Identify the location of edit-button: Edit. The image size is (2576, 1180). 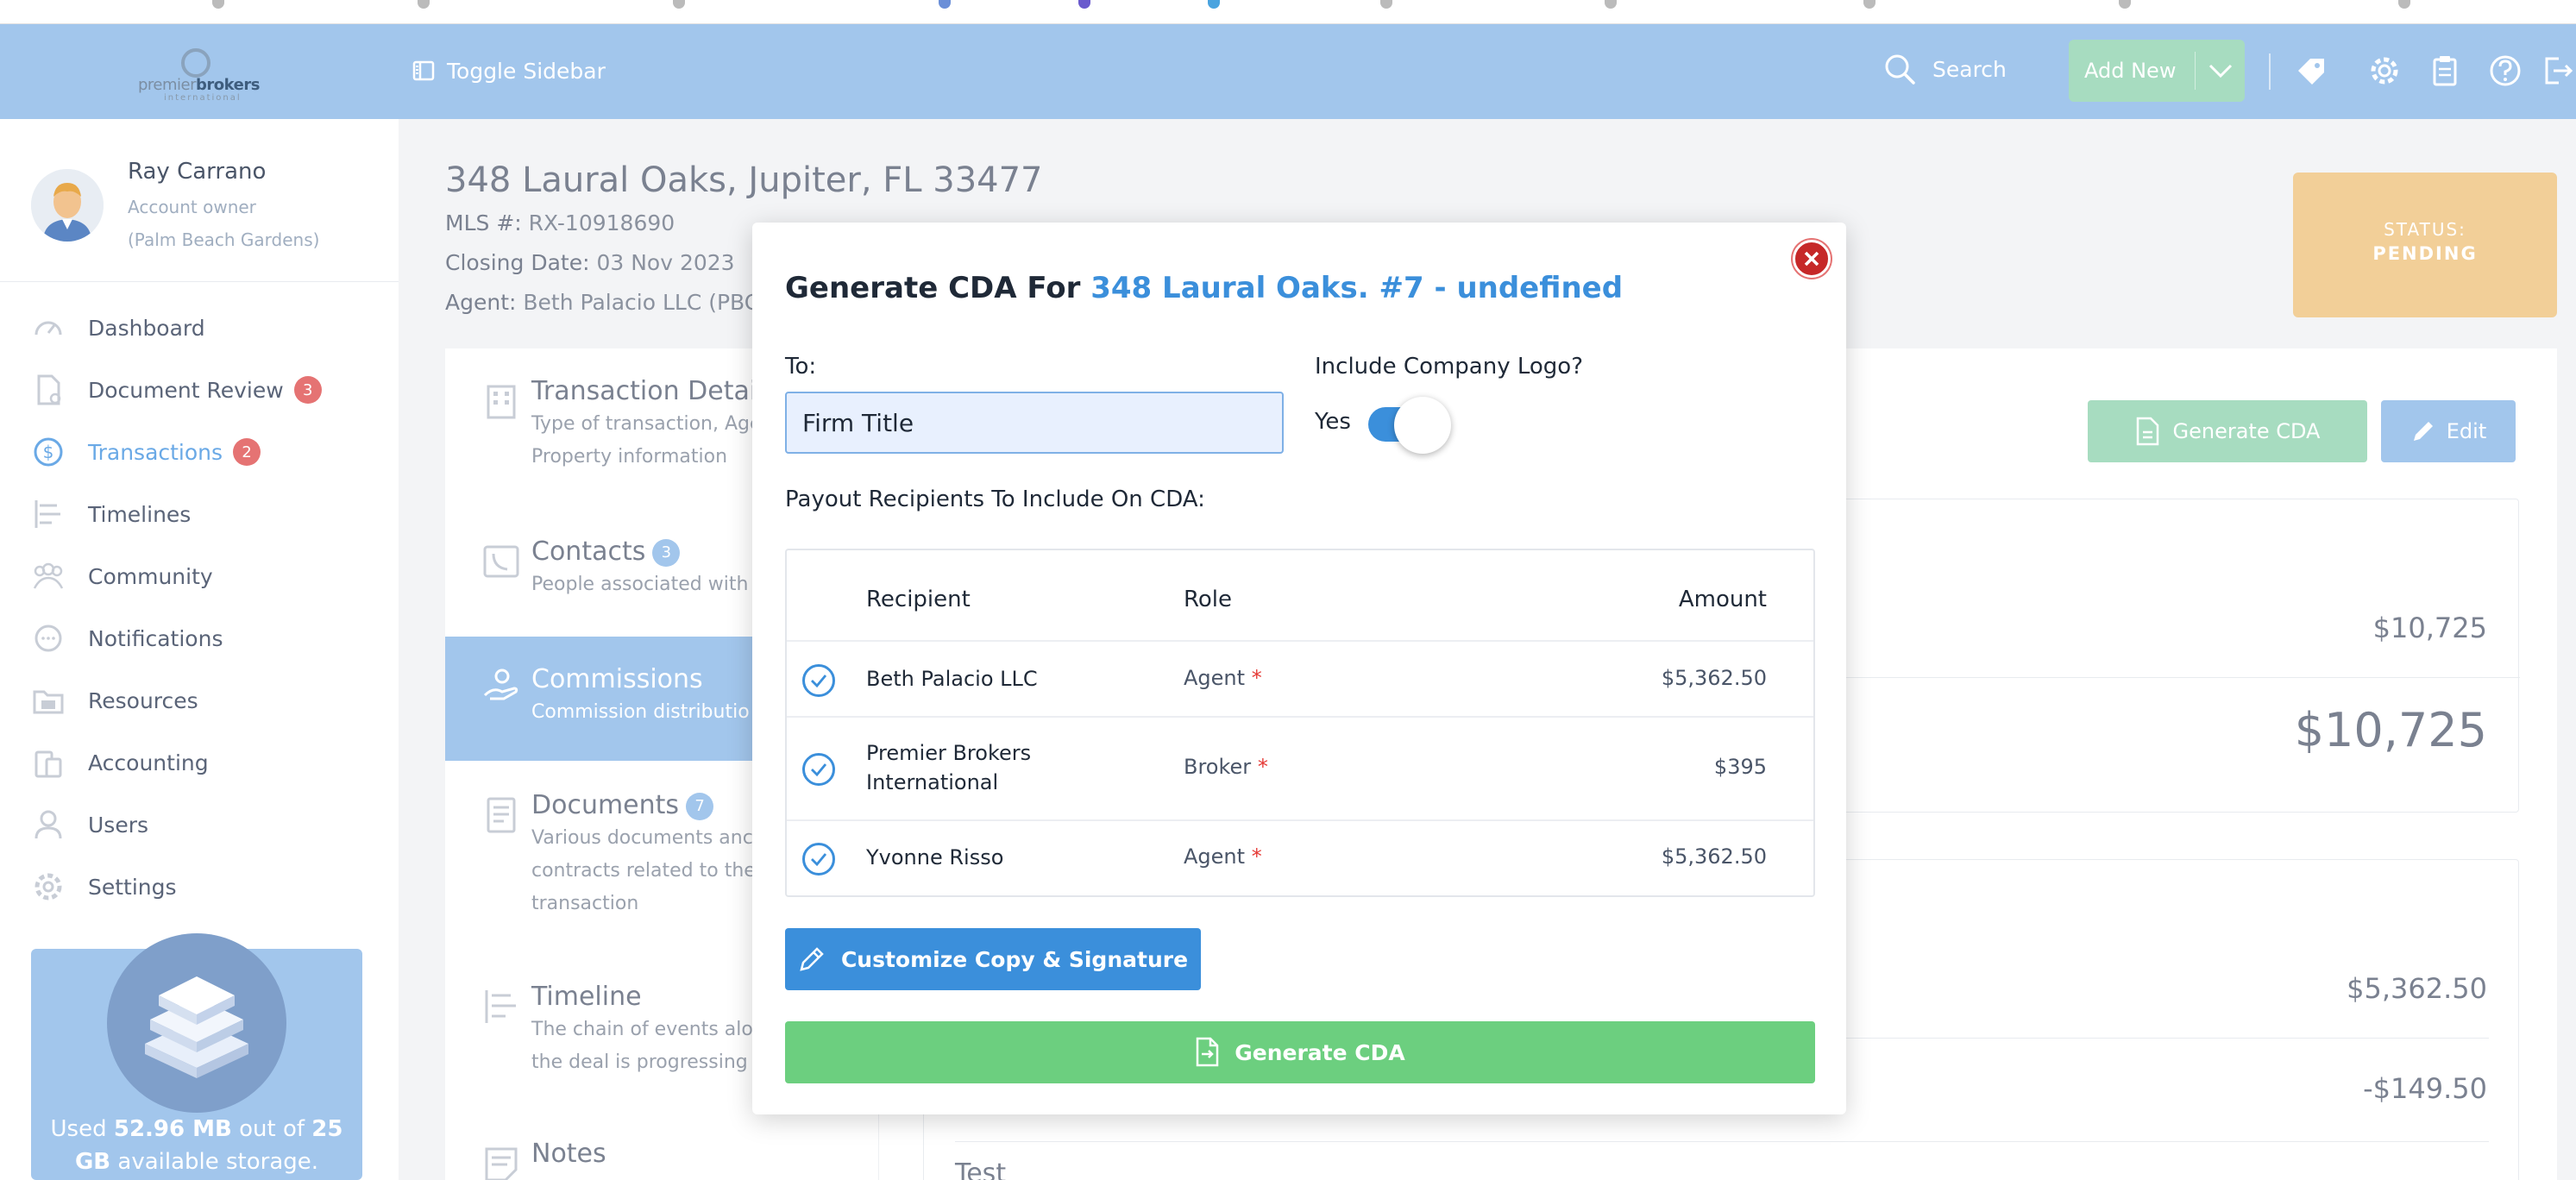
(2448, 431).